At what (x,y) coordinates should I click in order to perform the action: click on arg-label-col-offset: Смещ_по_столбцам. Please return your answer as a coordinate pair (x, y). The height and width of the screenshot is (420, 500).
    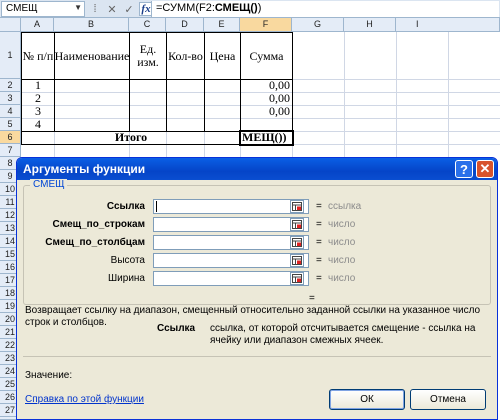
    Looking at the image, I should click on (95, 242).